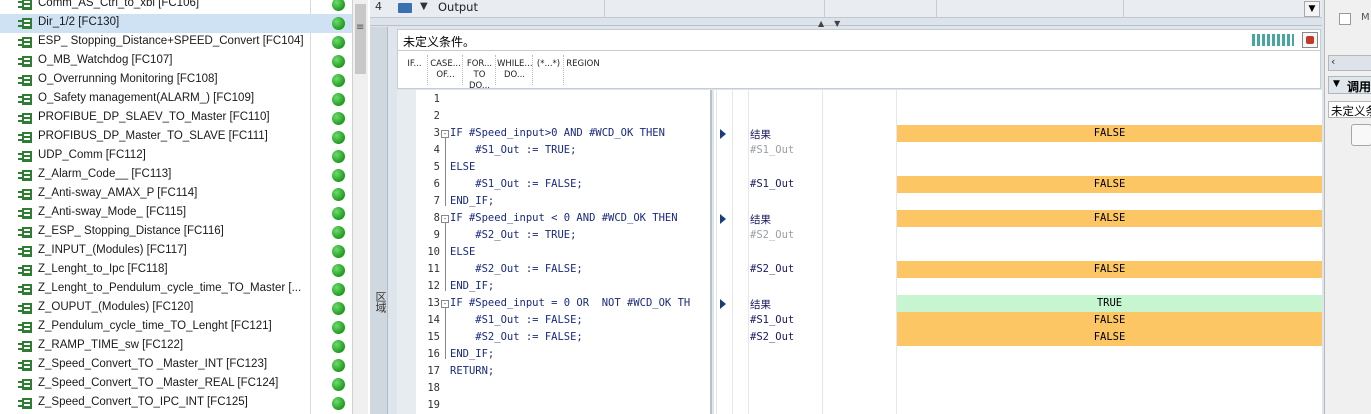  I want to click on tree-item: Z_INPUT_(Modules) [FC117], so click(176, 251).